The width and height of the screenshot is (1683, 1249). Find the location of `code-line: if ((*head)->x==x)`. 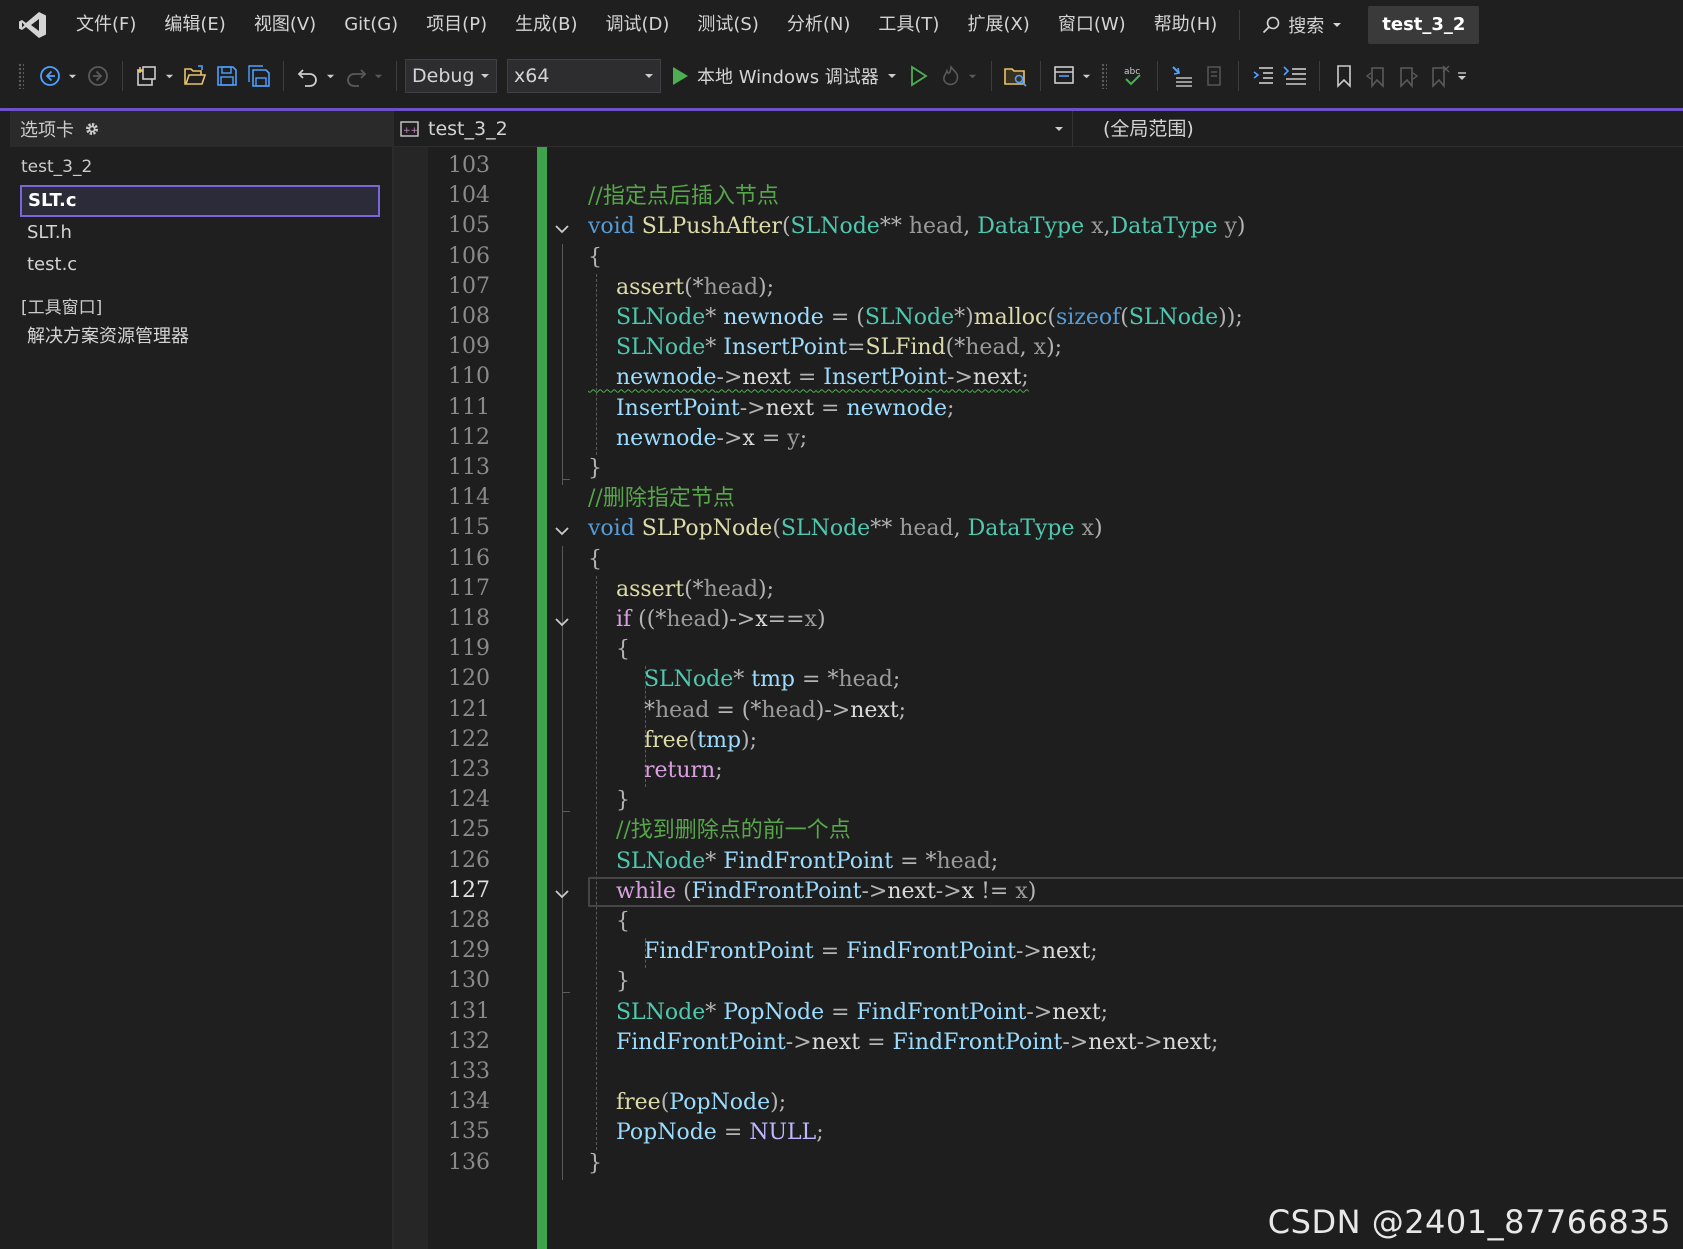

code-line: if ((*head)->x==x) is located at coordinates (707, 620).